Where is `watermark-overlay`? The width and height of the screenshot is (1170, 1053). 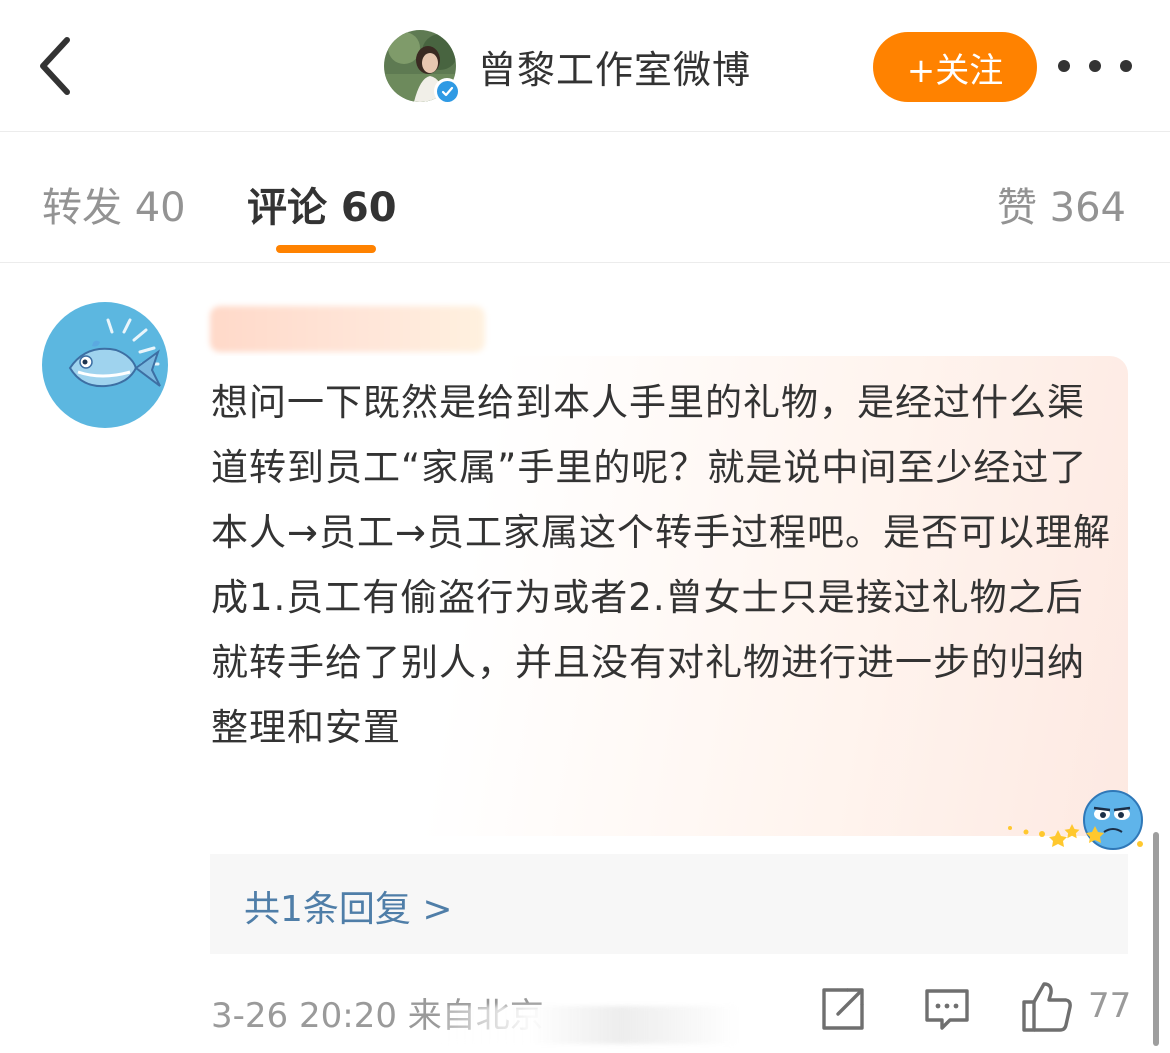
watermark-overlay is located at coordinates (590, 1025).